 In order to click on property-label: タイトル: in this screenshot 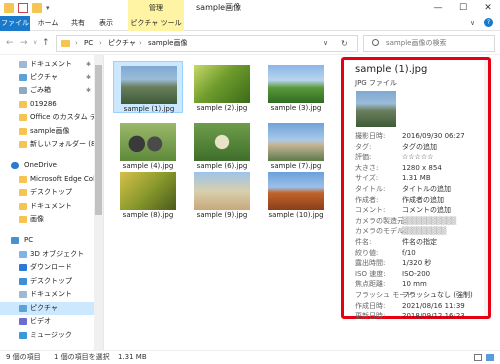, I will do `click(370, 189)`.